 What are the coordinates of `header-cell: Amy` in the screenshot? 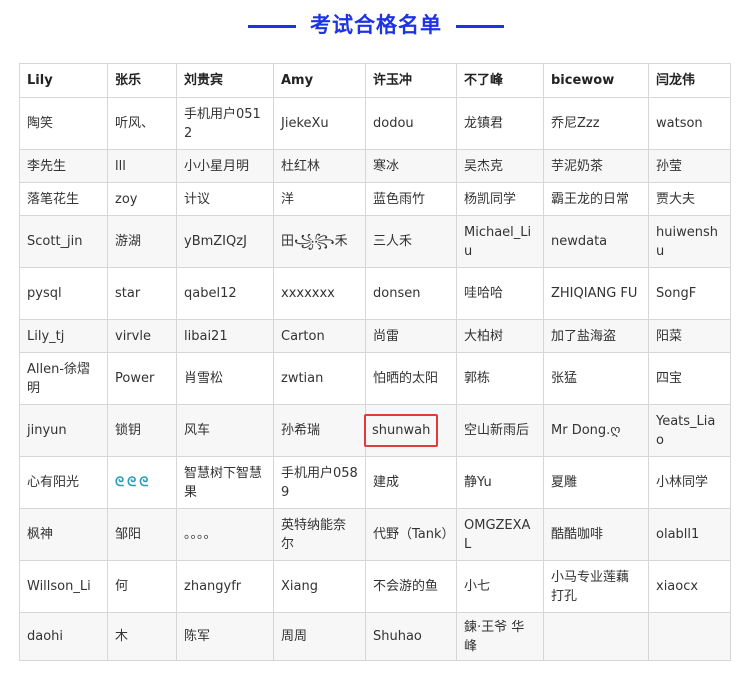 It's located at (319, 80).